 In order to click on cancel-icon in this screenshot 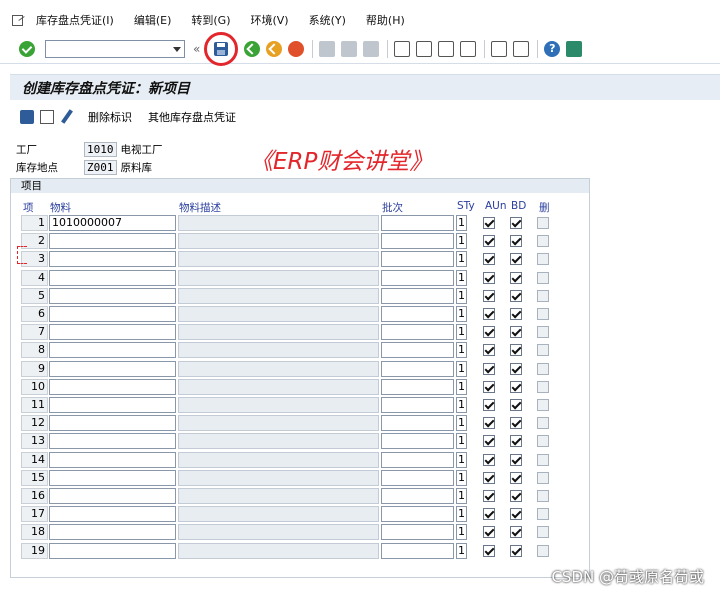, I will do `click(296, 48)`.